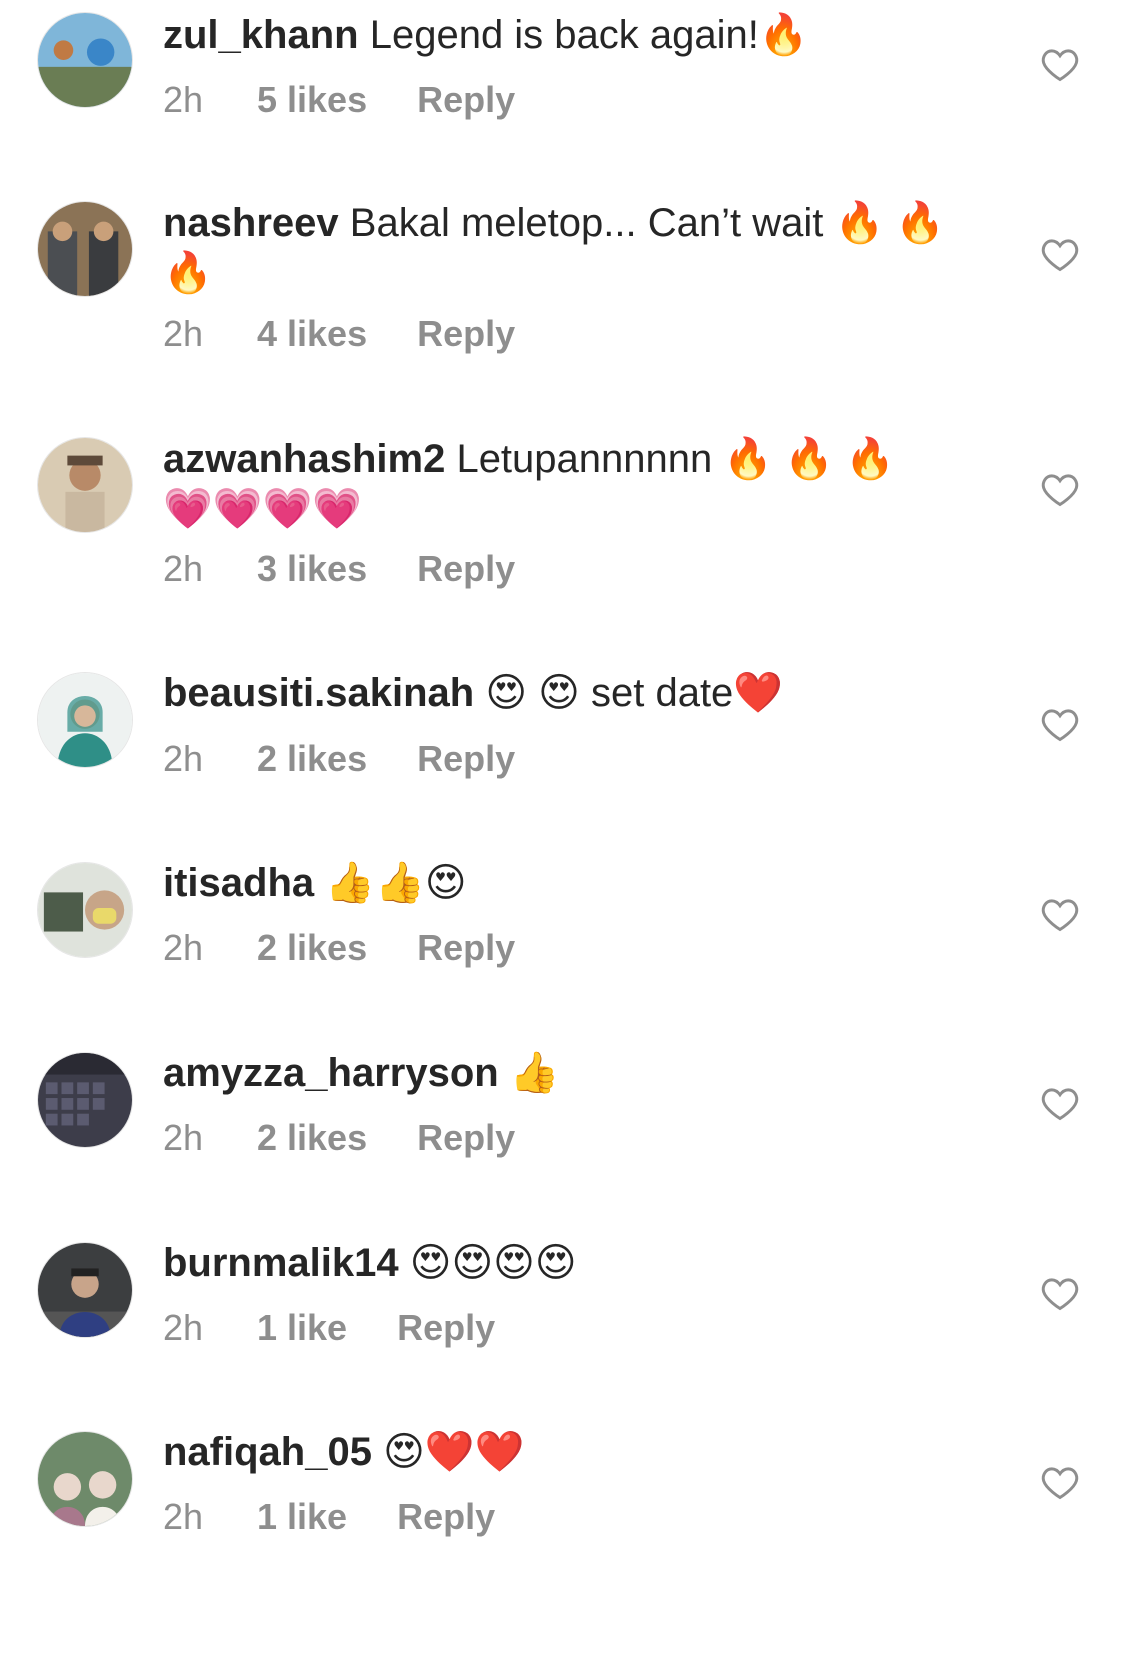 This screenshot has height=1661, width=1125. I want to click on username-link: amyzza_harryson, so click(331, 1073).